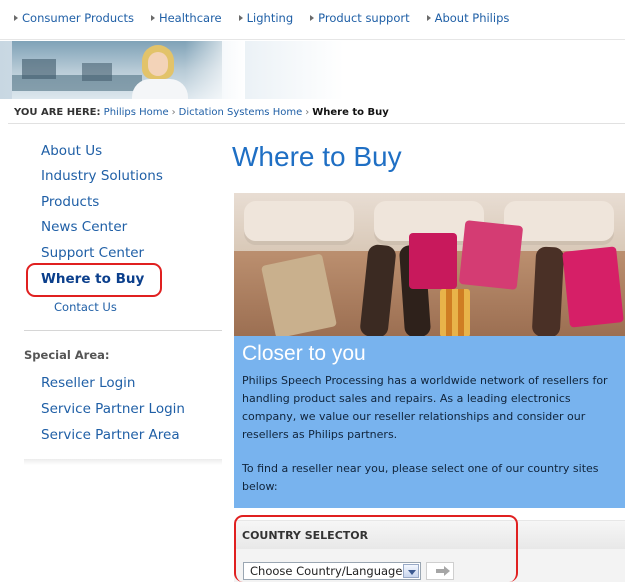  Describe the element at coordinates (455, 312) in the screenshot. I see `striped-bag-shape` at that location.